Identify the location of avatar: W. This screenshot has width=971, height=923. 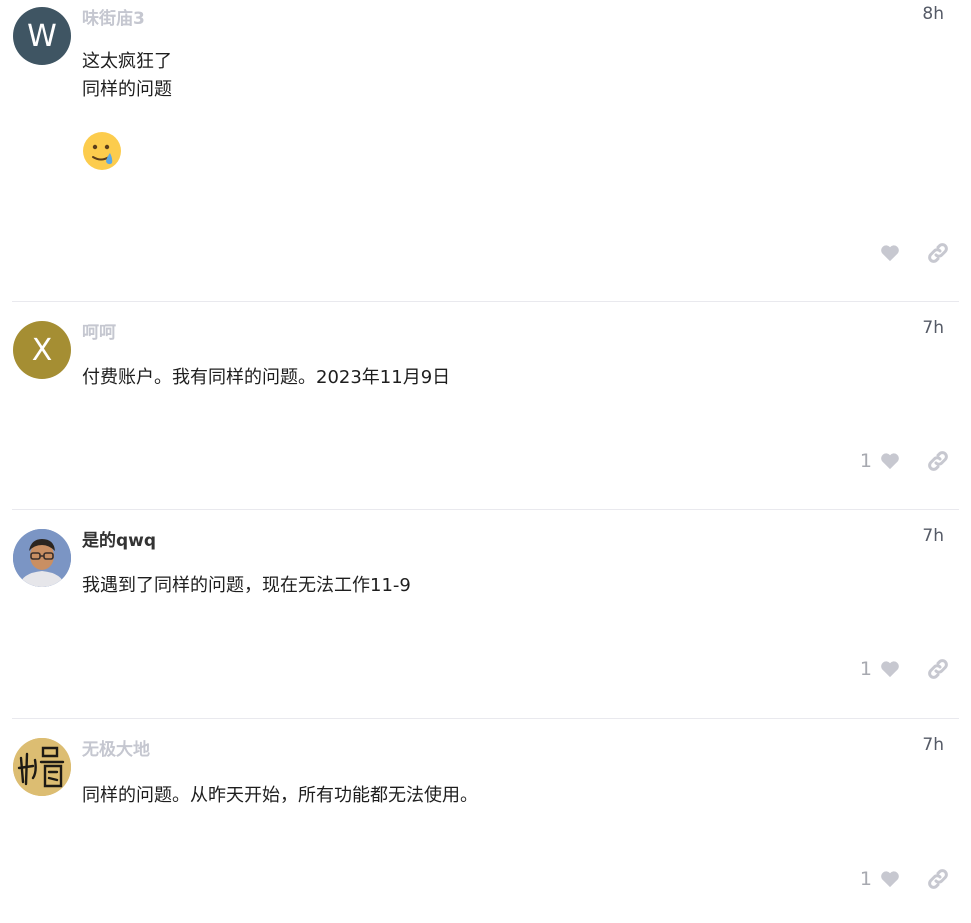
(42, 36).